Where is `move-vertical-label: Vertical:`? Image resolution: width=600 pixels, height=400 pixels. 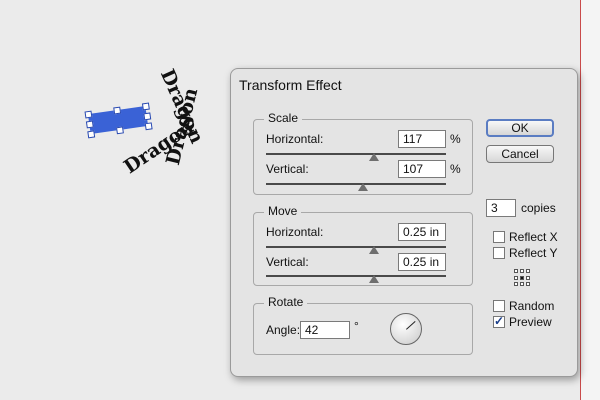 move-vertical-label: Vertical: is located at coordinates (287, 262).